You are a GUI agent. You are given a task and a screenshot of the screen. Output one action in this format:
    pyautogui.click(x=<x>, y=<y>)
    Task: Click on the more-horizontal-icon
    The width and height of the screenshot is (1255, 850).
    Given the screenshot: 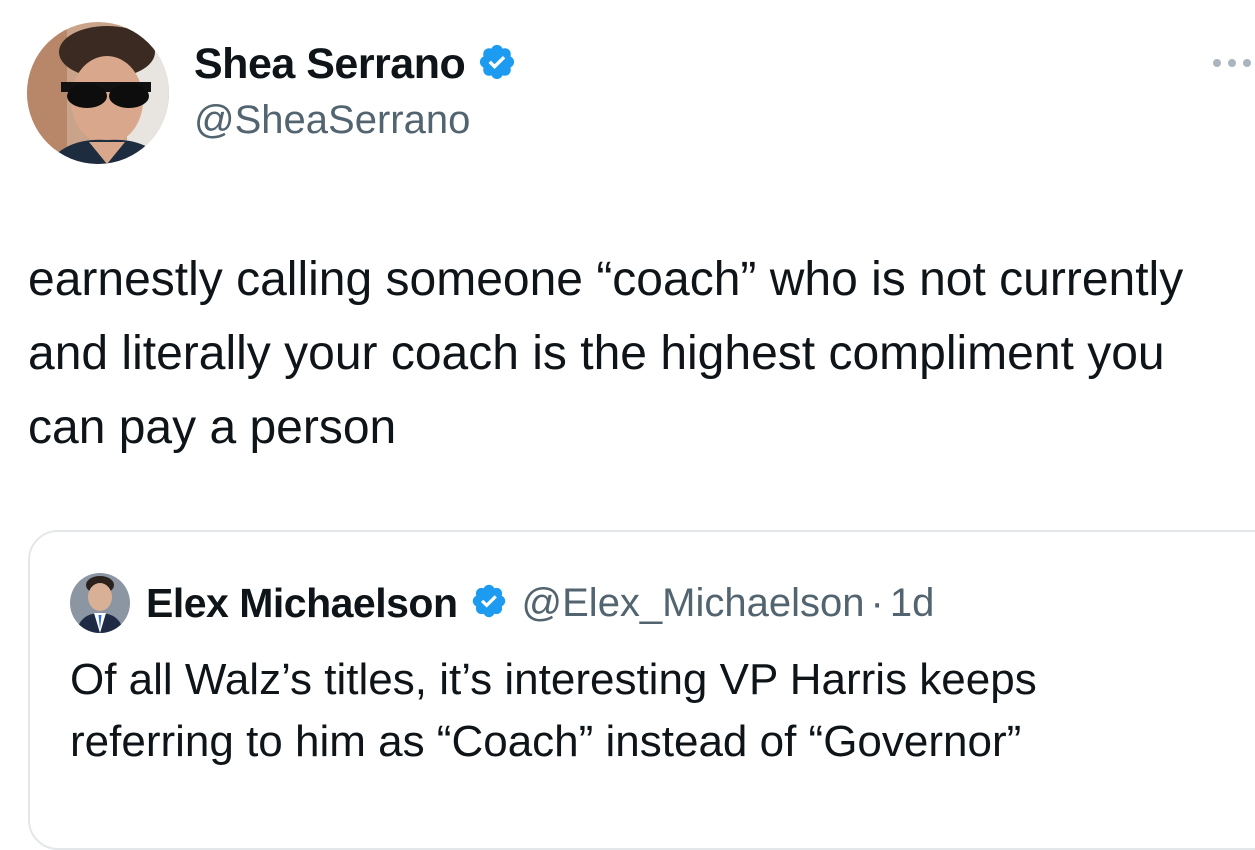 What is the action you would take?
    pyautogui.click(x=1232, y=63)
    